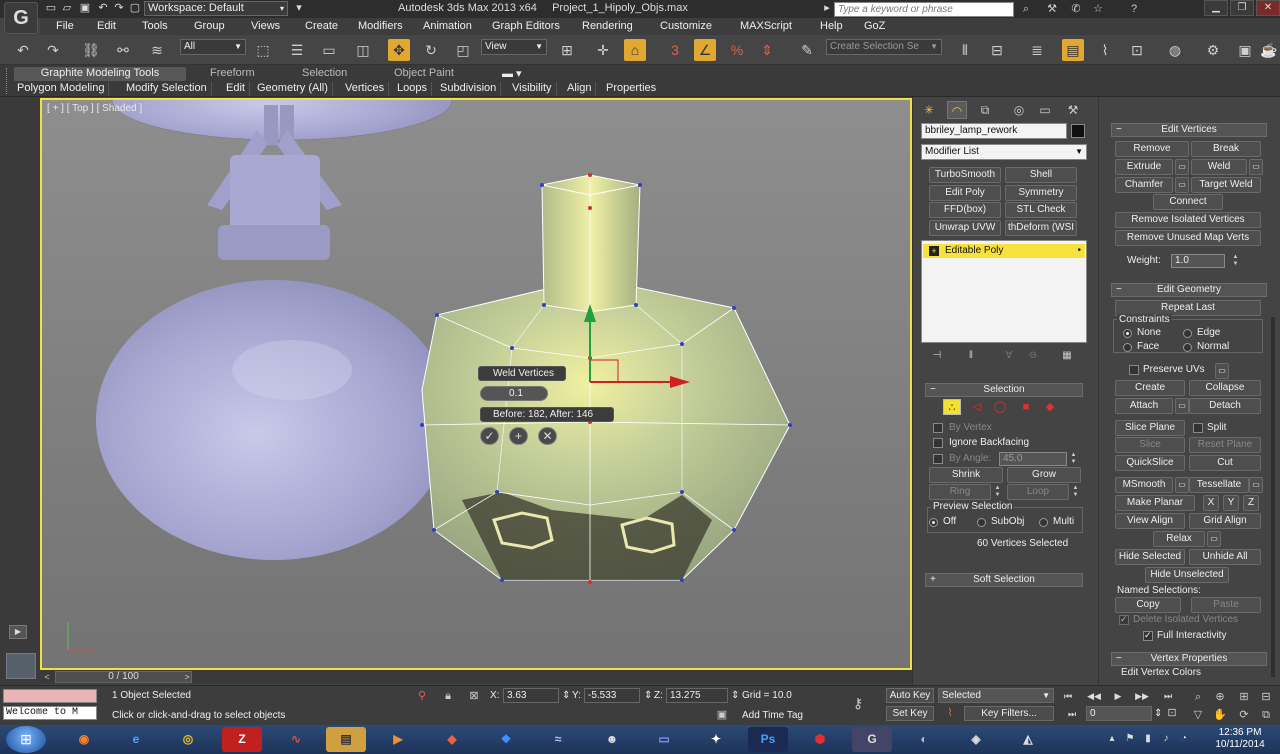 The image size is (1280, 754). What do you see at coordinates (820, 739) in the screenshot?
I see `app-icon-15: ⬢` at bounding box center [820, 739].